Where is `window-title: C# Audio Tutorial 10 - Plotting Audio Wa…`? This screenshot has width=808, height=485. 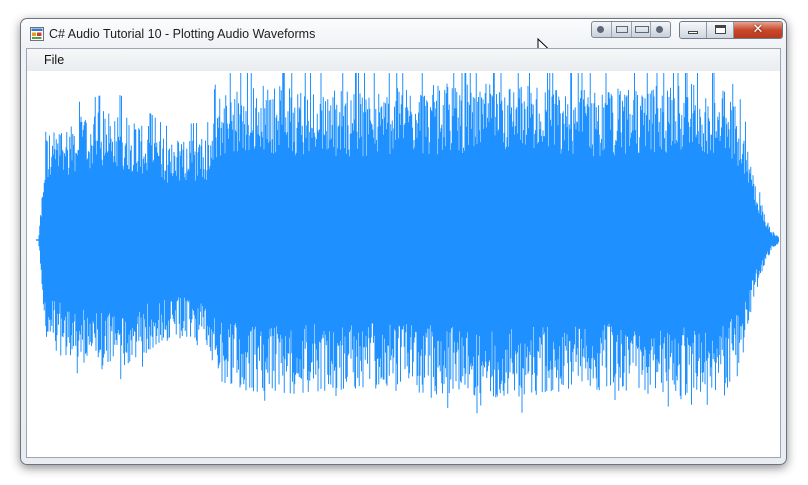 window-title: C# Audio Tutorial 10 - Plotting Audio Wa… is located at coordinates (182, 34).